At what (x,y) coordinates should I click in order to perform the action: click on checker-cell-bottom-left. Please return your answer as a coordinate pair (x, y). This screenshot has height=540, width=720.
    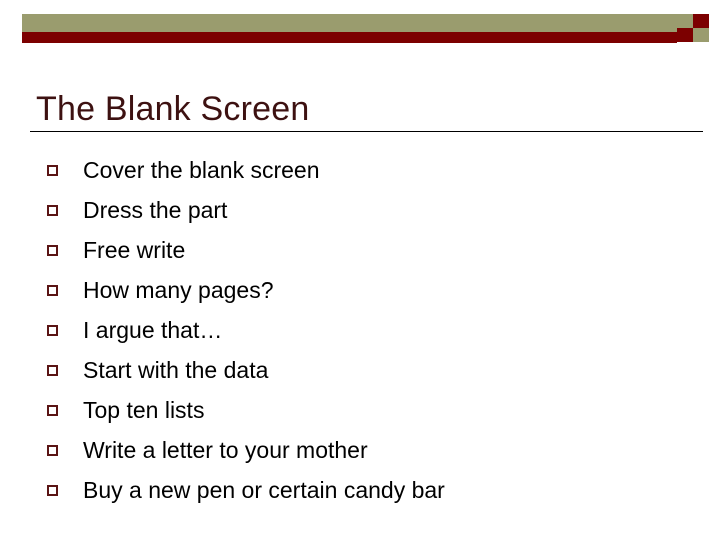
    Looking at the image, I should click on (685, 35).